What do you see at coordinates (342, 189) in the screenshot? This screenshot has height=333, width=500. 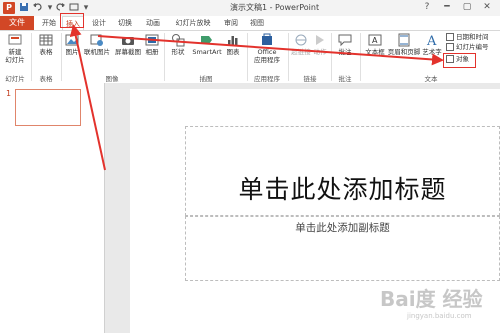 I see `title-placeholder-text: 单击此处添加标题` at bounding box center [342, 189].